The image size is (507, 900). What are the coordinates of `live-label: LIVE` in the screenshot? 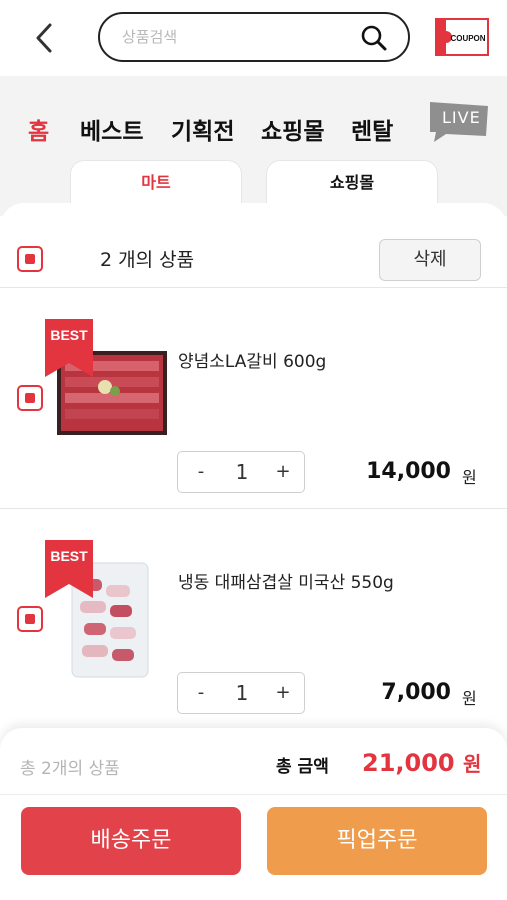 It's located at (461, 117).